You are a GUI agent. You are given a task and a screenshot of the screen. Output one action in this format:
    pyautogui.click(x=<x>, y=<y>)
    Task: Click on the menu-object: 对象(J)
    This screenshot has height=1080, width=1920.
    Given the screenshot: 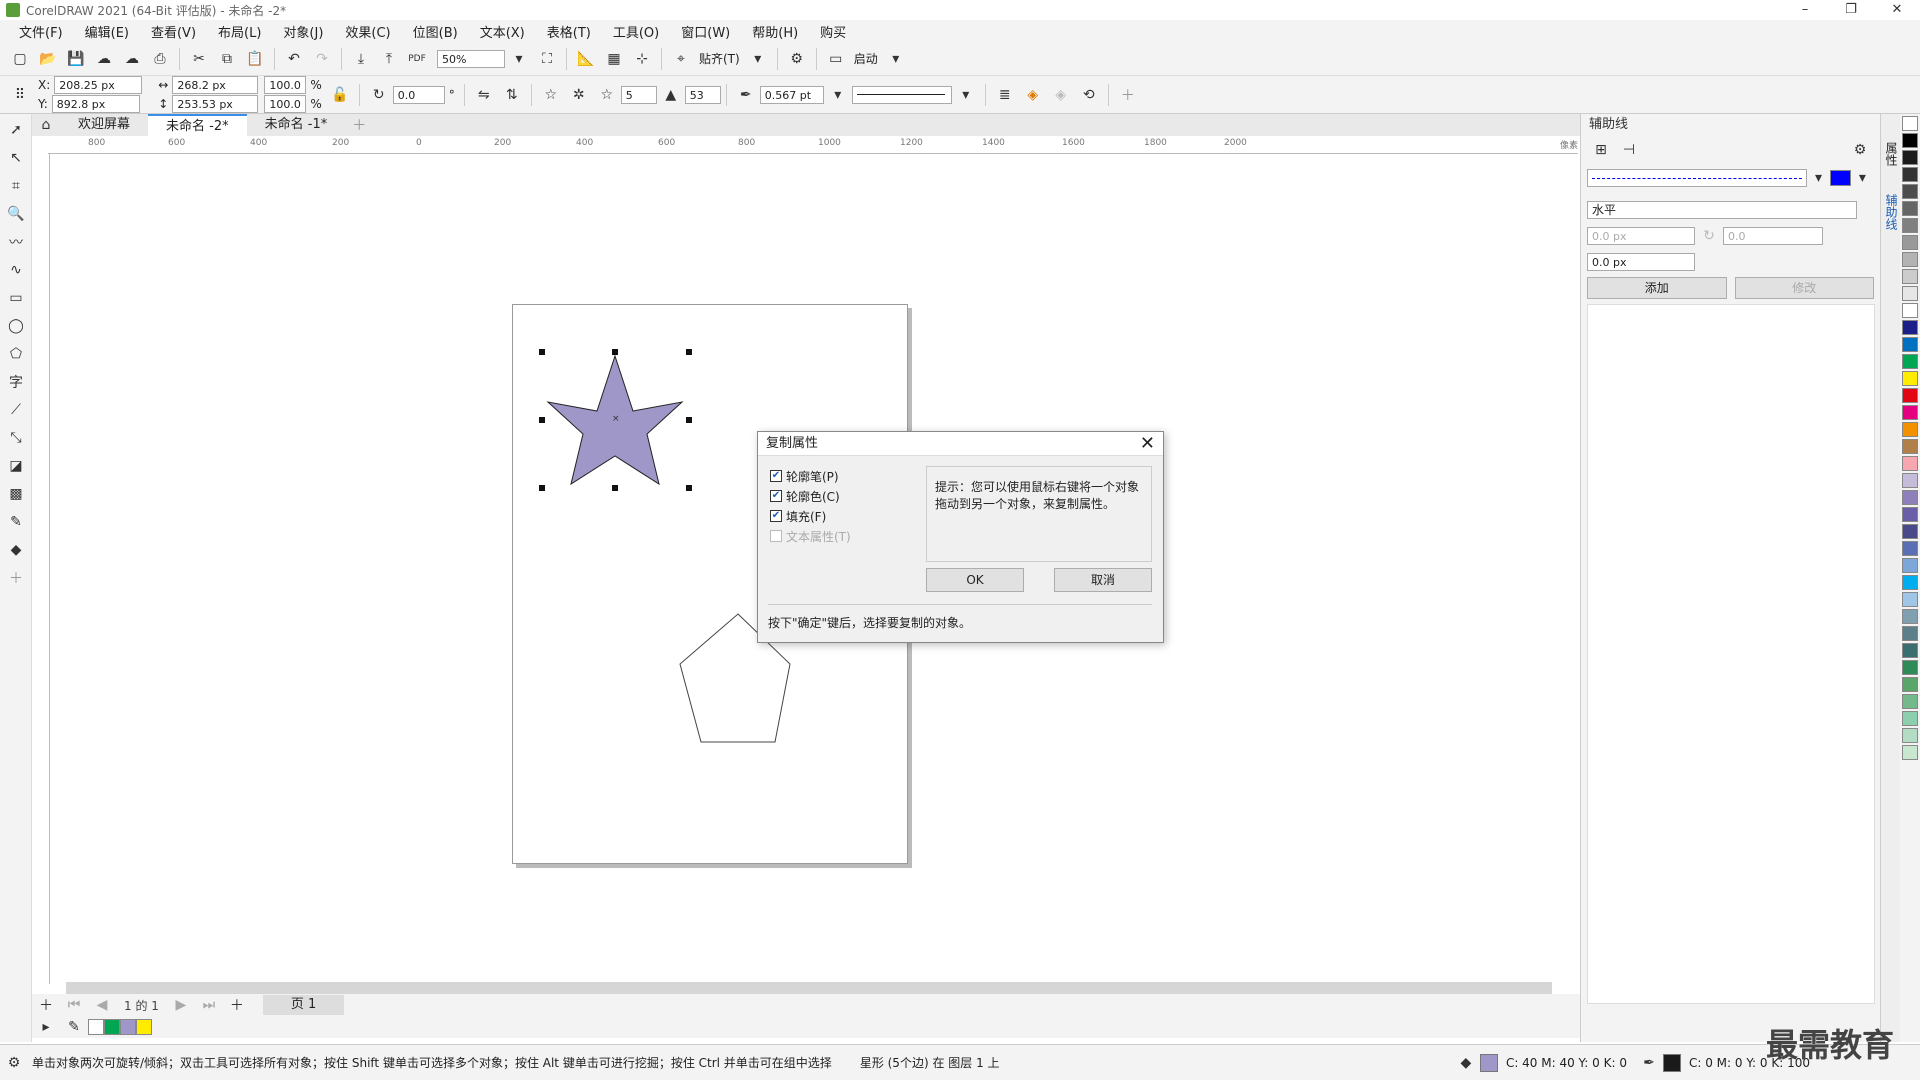 What is the action you would take?
    pyautogui.click(x=303, y=31)
    